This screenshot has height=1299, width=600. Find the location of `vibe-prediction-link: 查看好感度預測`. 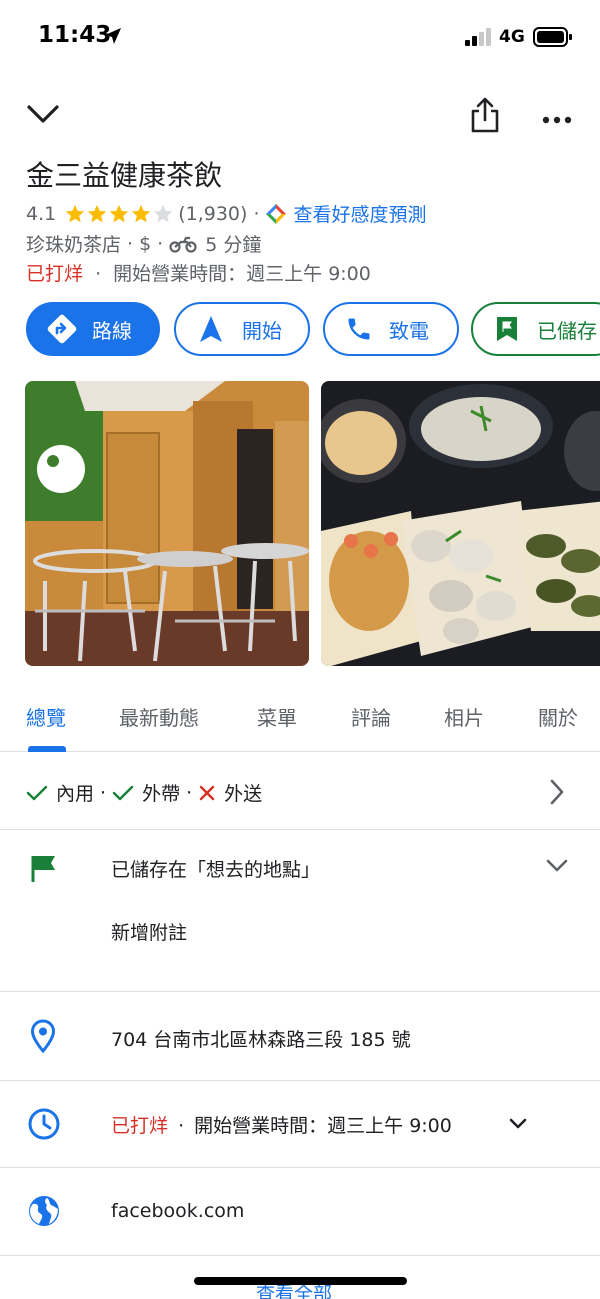

vibe-prediction-link: 查看好感度預測 is located at coordinates (359, 213).